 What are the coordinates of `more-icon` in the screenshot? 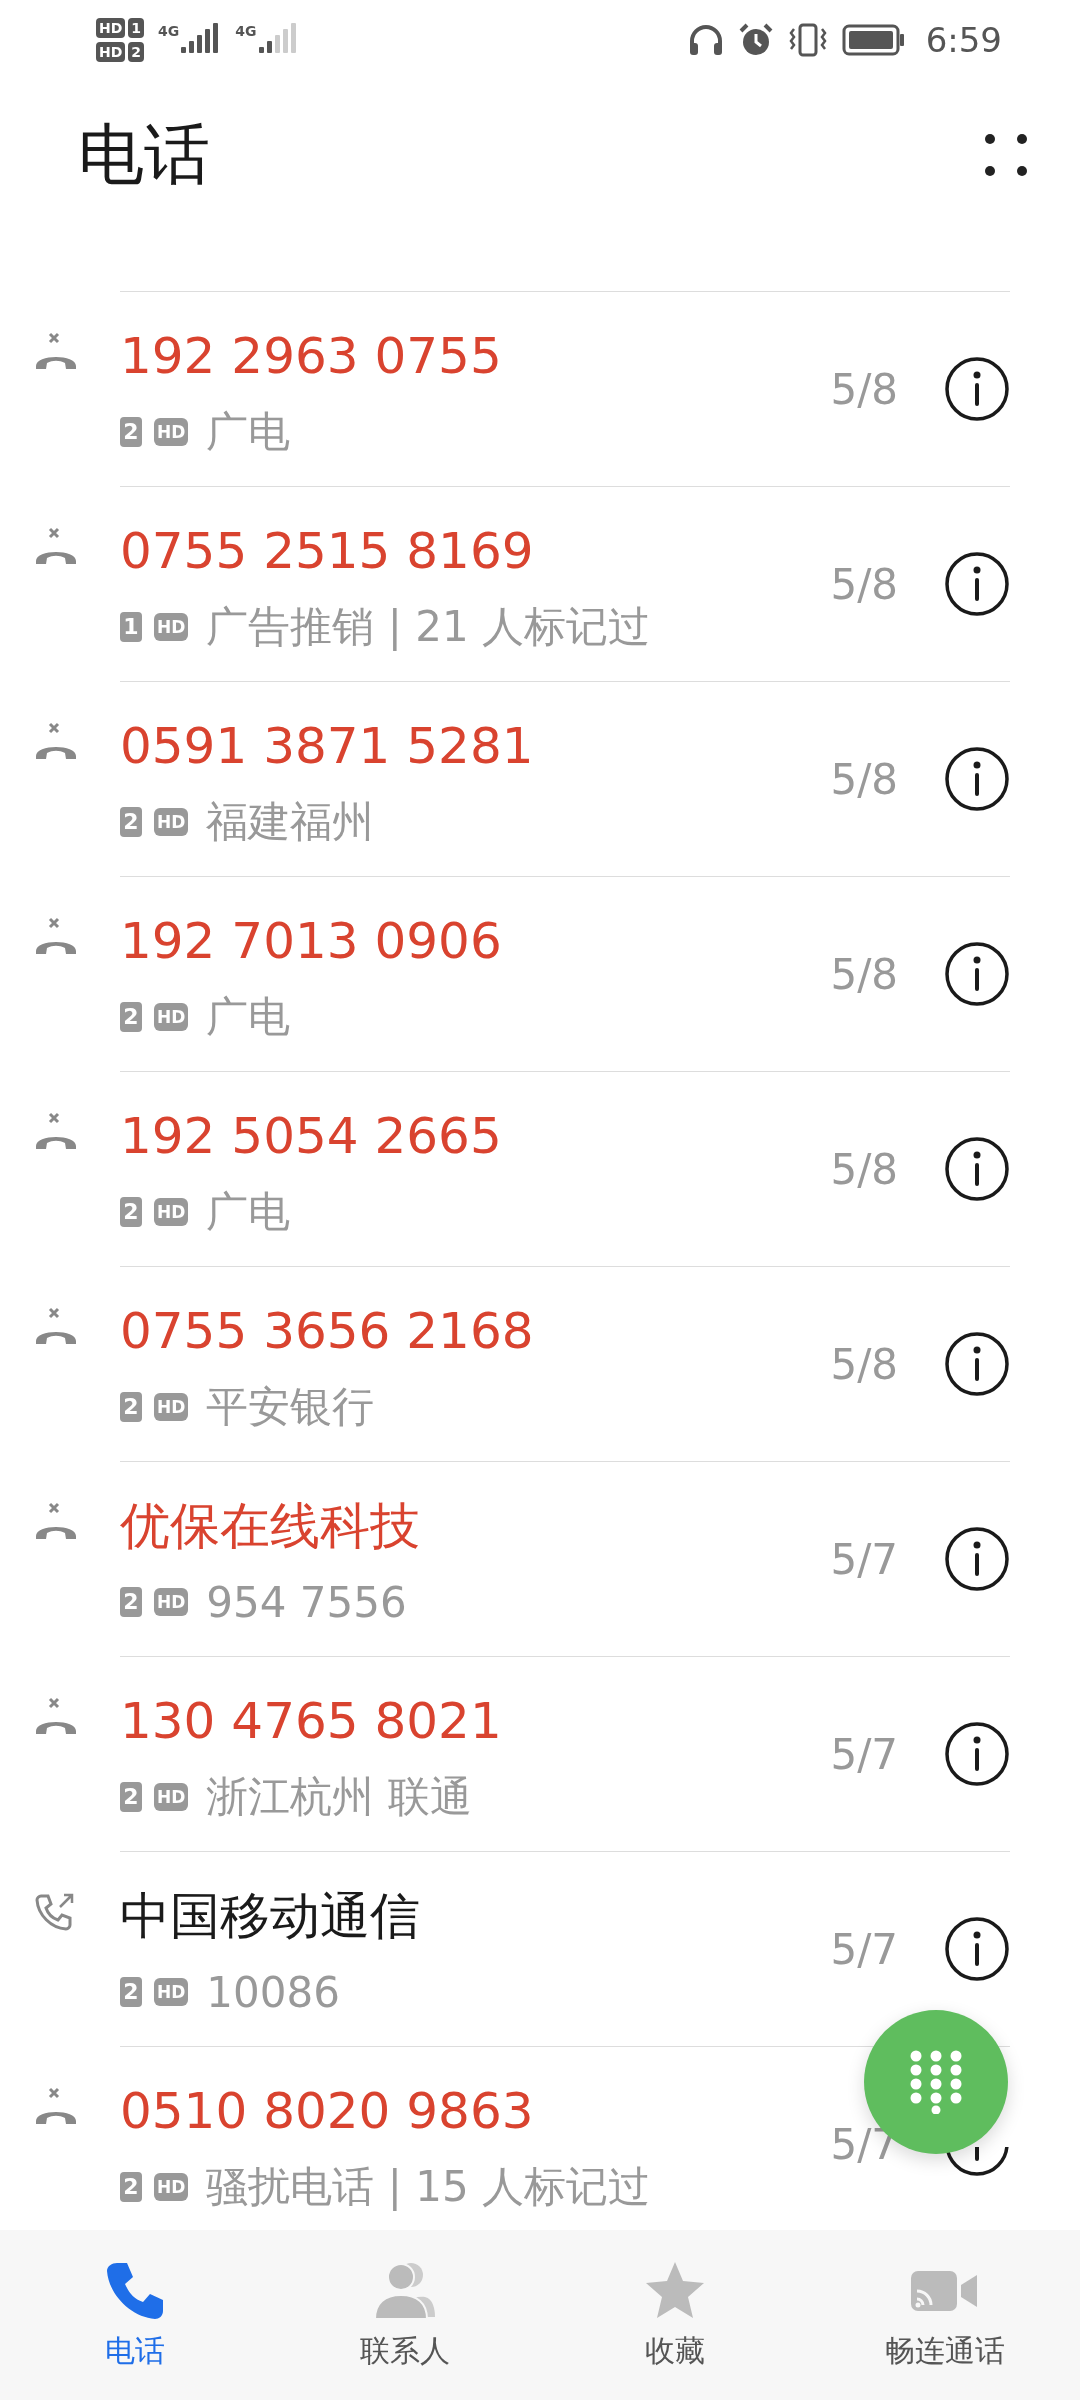 It's located at (1006, 155).